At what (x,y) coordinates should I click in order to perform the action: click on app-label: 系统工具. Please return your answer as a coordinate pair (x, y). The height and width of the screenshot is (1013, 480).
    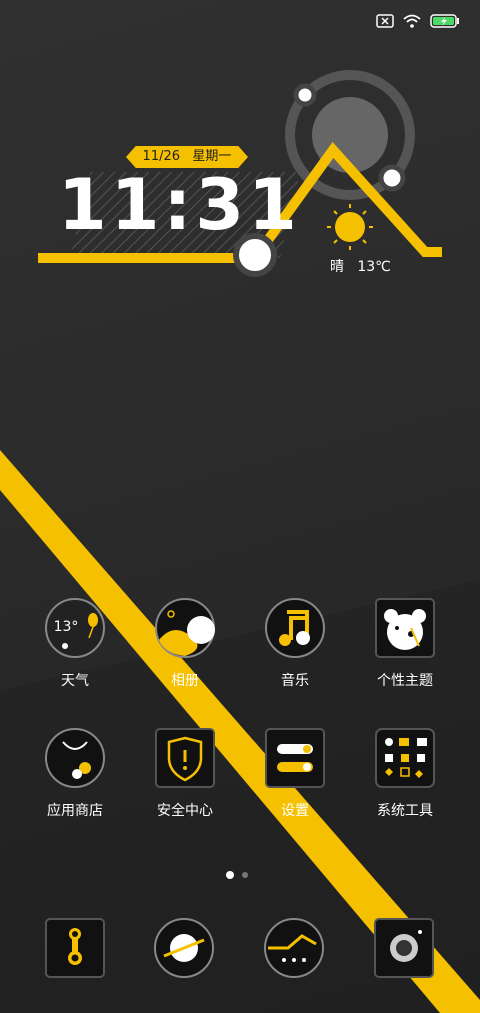
    Looking at the image, I should click on (405, 811).